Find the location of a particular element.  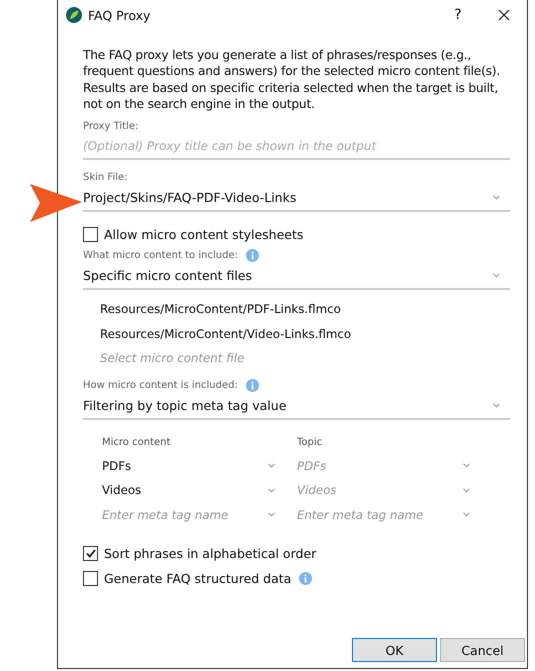

checkbox-label: Sort phrases in alphabetical order is located at coordinates (210, 554).